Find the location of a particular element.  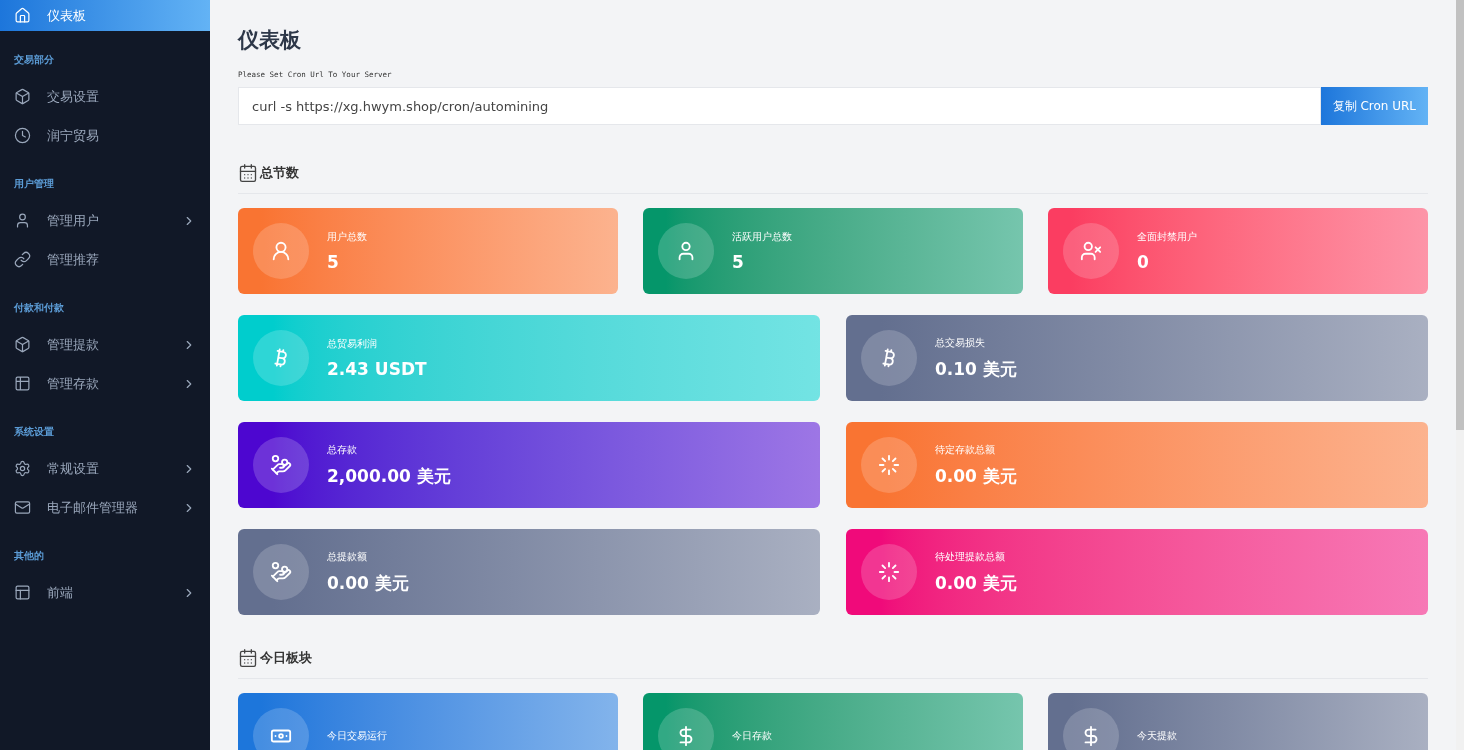

sidebar-item: 管理推荐 is located at coordinates (105, 259).